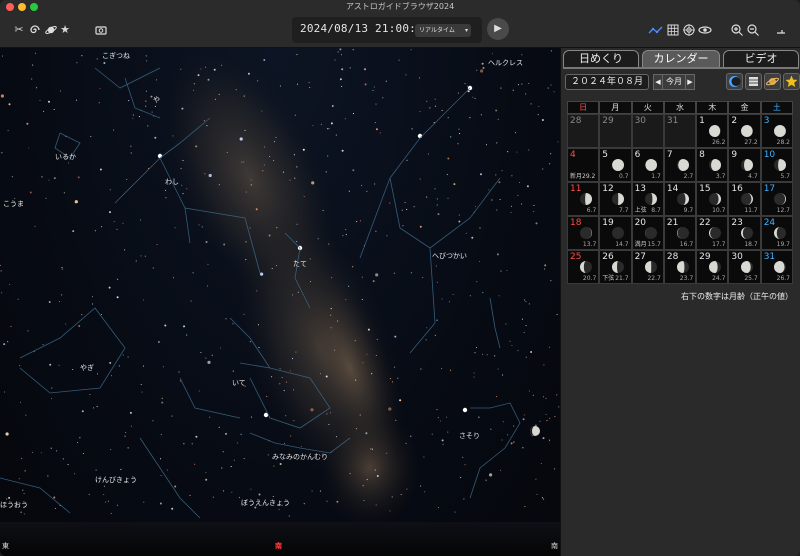  What do you see at coordinates (365, 28) in the screenshot?
I see `datetime-field: 2024/08/13 21:00:00` at bounding box center [365, 28].